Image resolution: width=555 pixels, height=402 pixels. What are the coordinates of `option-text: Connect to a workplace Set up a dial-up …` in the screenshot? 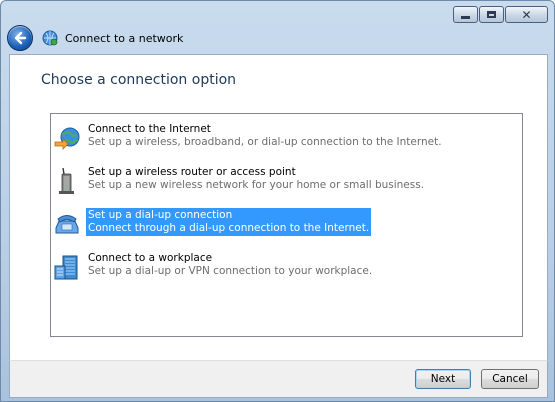 It's located at (230, 265).